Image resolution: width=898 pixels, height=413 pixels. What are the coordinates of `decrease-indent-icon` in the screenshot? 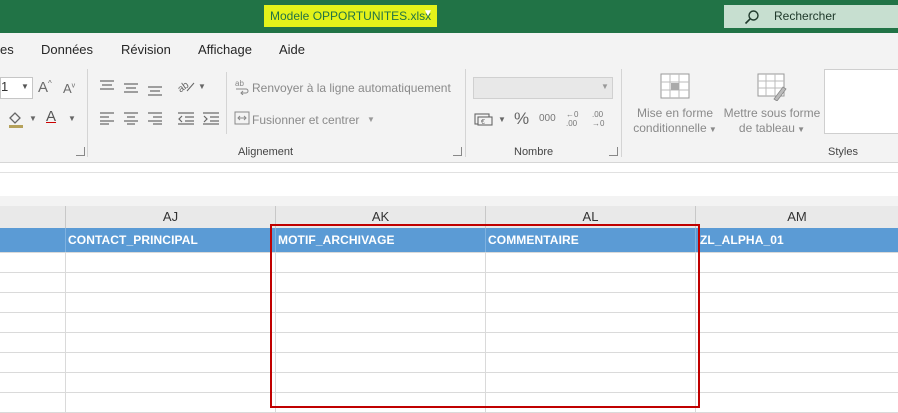 It's located at (186, 118).